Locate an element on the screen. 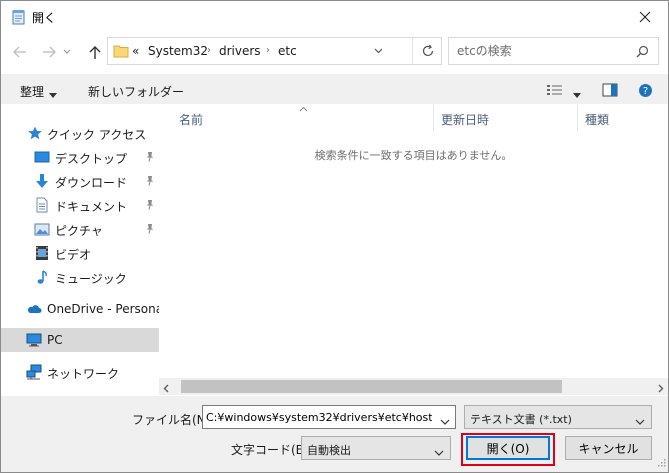 The height and width of the screenshot is (473, 669). horizontal-scrollbar is located at coordinates (413, 386).